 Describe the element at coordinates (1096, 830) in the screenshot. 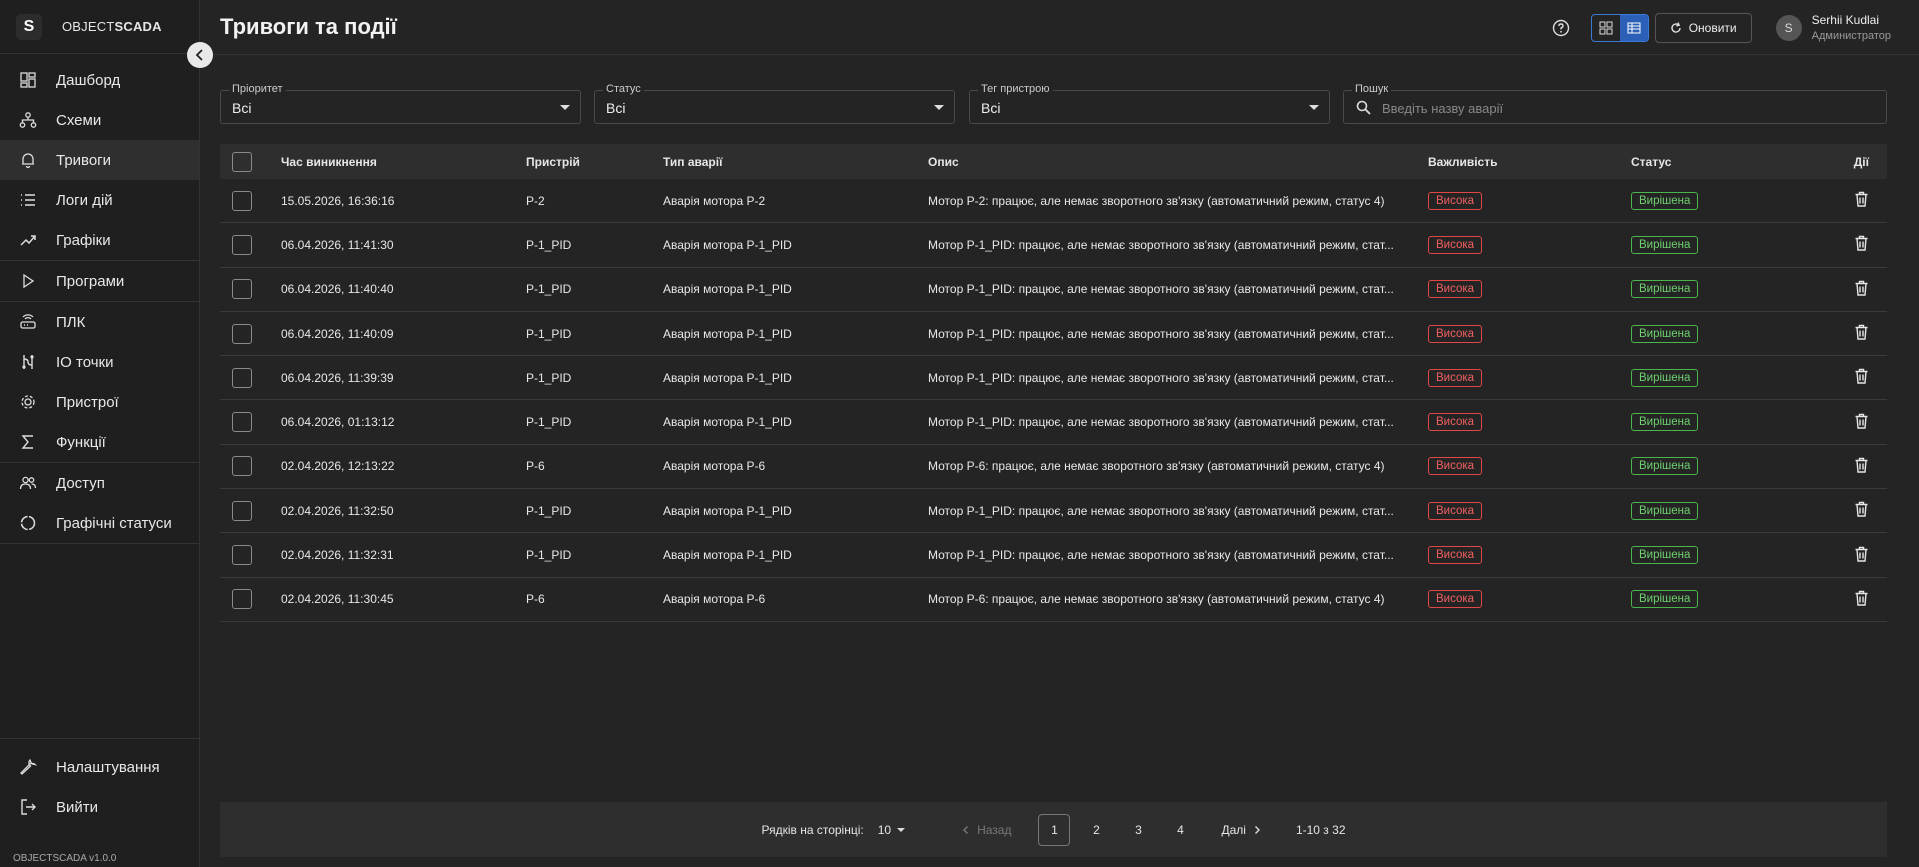

I see `page-button-2: 2` at that location.